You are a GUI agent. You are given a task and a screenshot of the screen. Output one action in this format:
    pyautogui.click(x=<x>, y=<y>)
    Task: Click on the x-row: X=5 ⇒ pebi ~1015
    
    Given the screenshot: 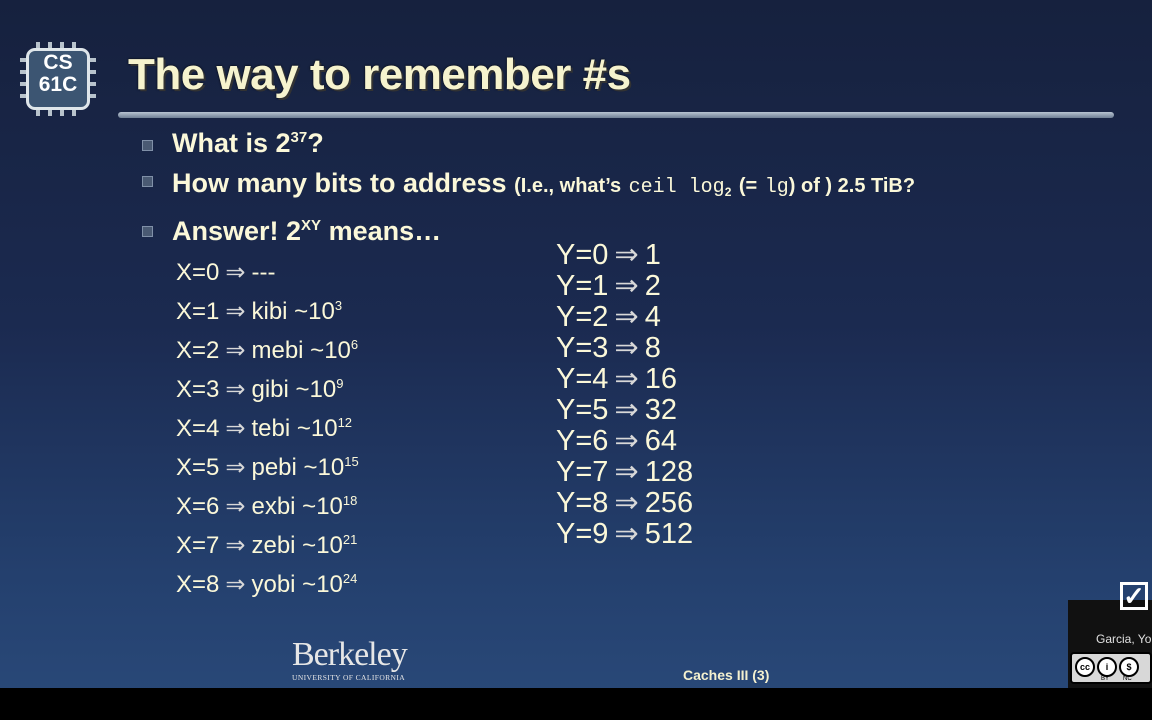 What is the action you would take?
    pyautogui.click(x=267, y=467)
    